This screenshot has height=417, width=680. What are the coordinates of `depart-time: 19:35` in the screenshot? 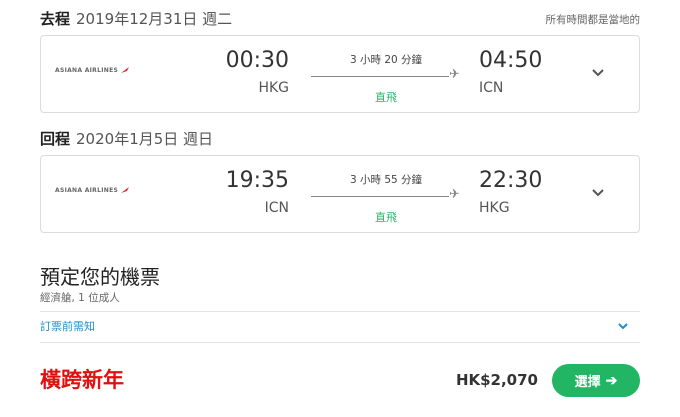 It's located at (257, 180).